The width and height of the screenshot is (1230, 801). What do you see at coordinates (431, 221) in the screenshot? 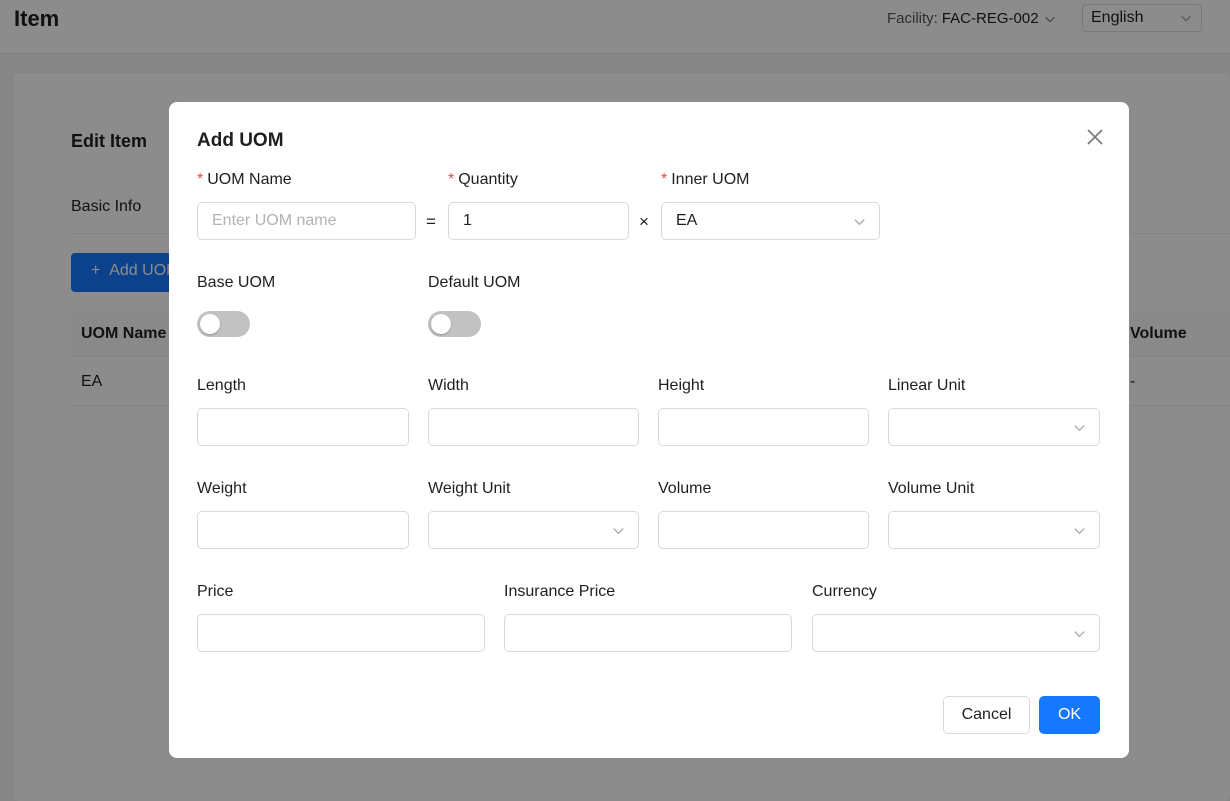
I see `equals-sign: =` at bounding box center [431, 221].